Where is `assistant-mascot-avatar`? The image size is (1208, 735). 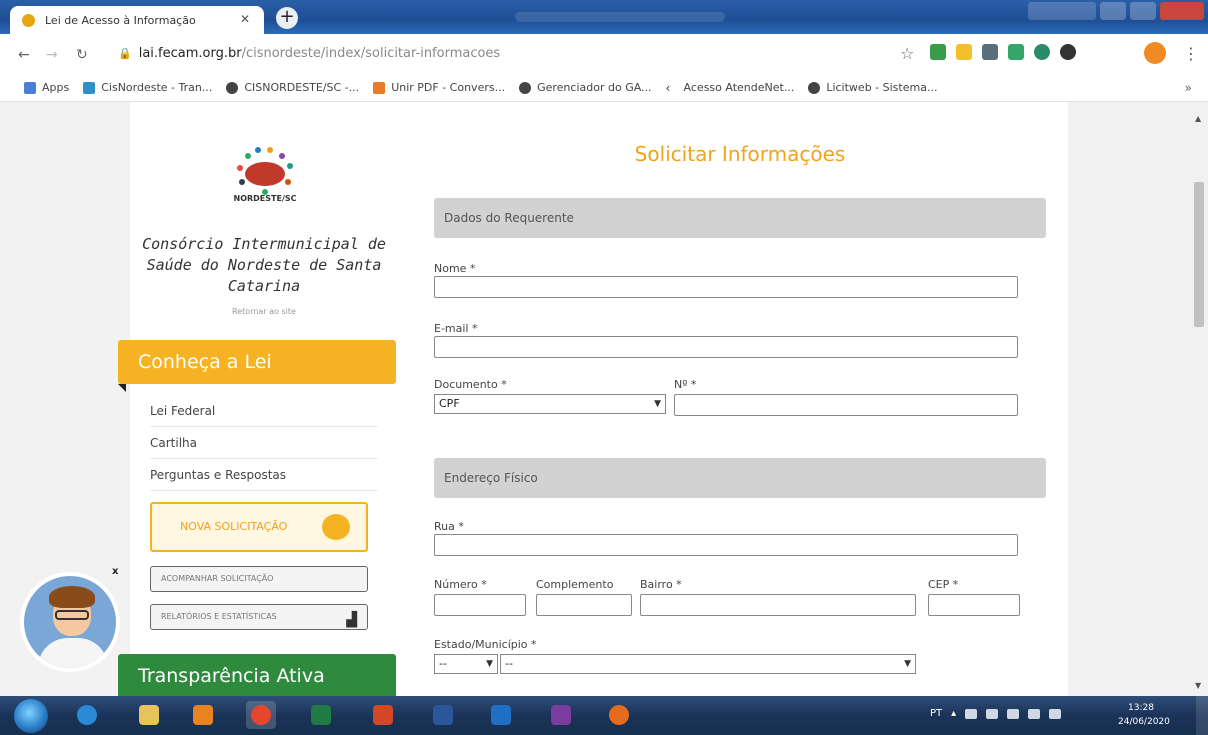 assistant-mascot-avatar is located at coordinates (70, 622).